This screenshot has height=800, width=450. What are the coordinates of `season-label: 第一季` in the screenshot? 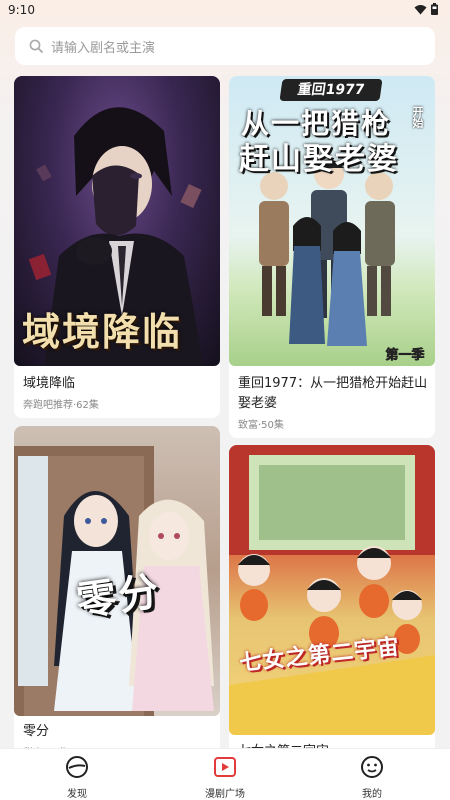 It's located at (404, 355).